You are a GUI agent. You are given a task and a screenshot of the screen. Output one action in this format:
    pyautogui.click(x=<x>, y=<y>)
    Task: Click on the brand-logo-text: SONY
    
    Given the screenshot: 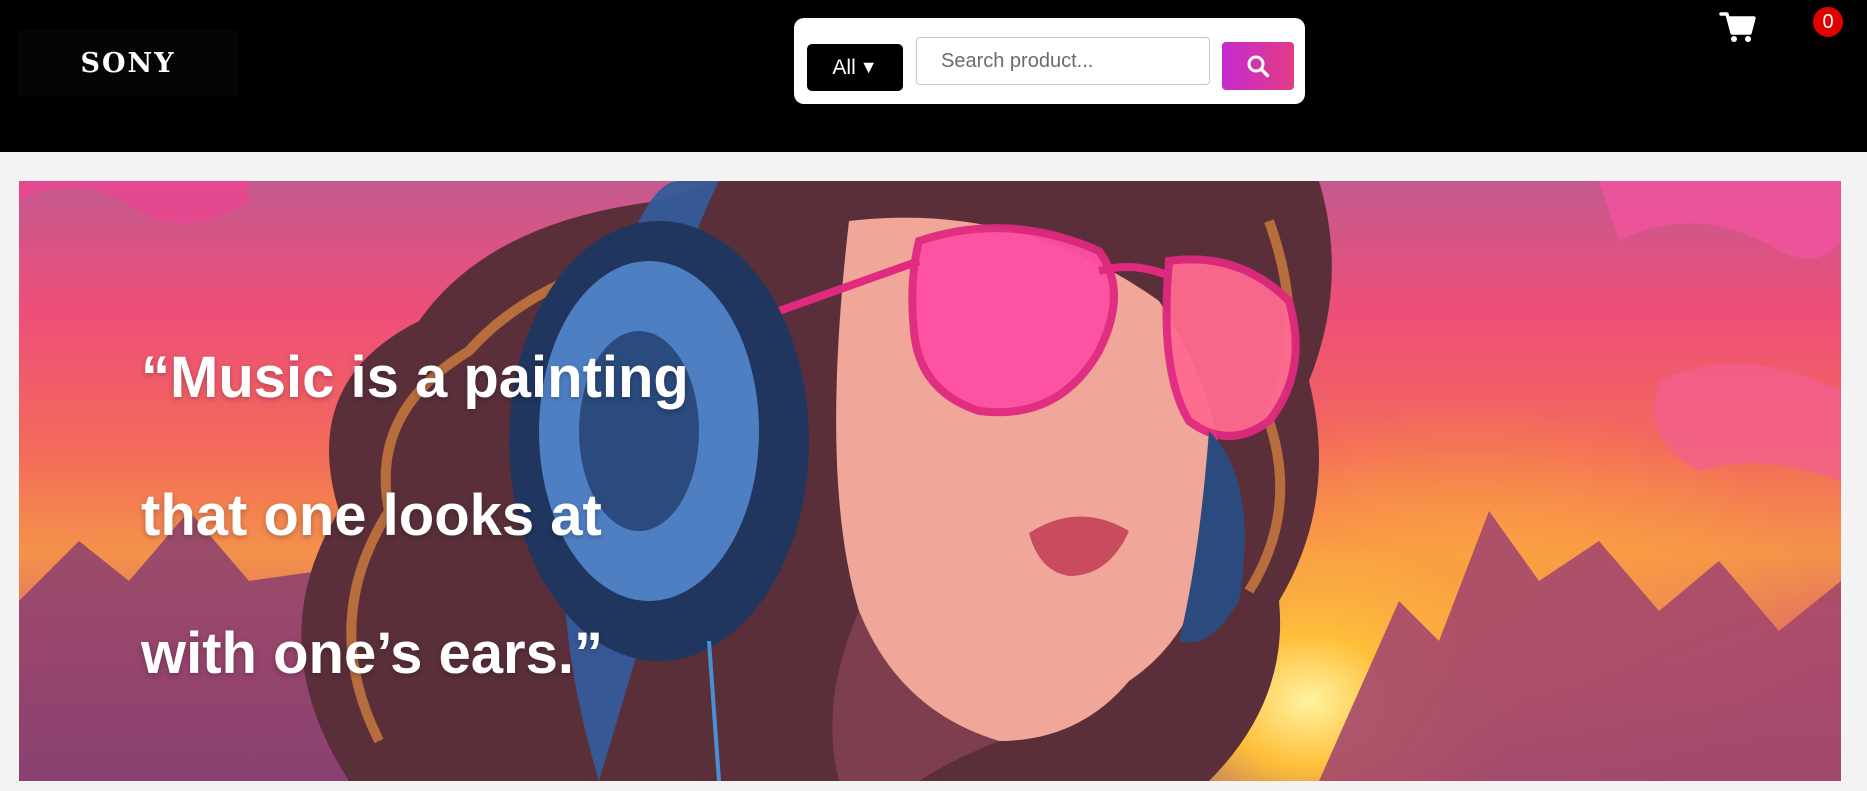 What is the action you would take?
    pyautogui.click(x=128, y=63)
    